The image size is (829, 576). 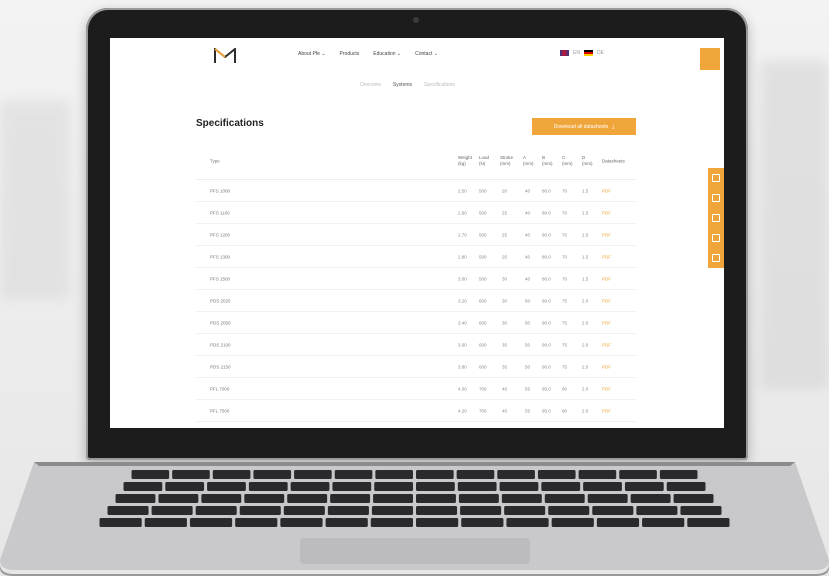 What do you see at coordinates (588, 53) in the screenshot?
I see `de-flag-icon` at bounding box center [588, 53].